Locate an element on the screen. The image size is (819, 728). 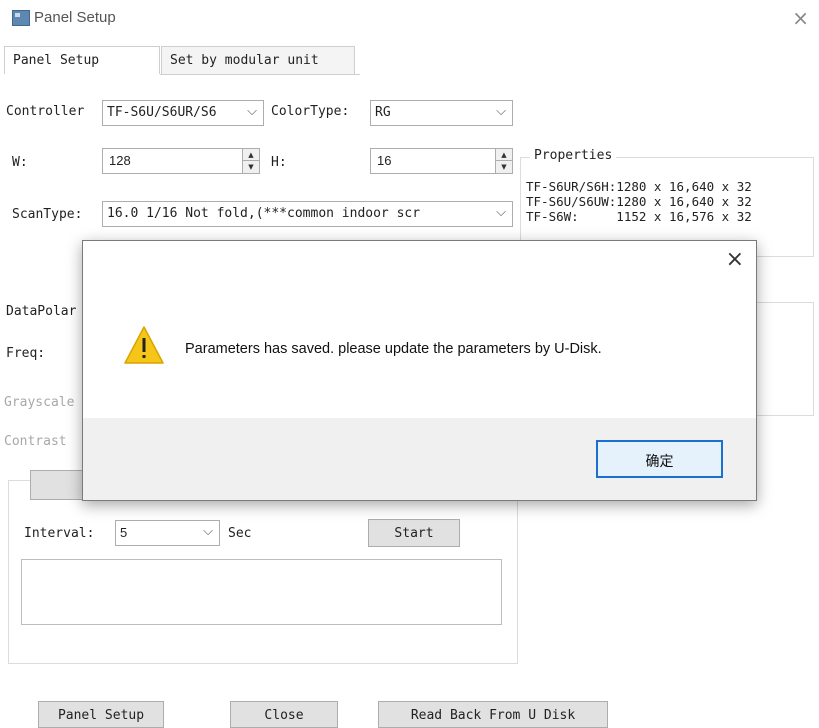
scantype-value: 16.0 1/16 Not fold,(***common indoor scr is located at coordinates (264, 213).